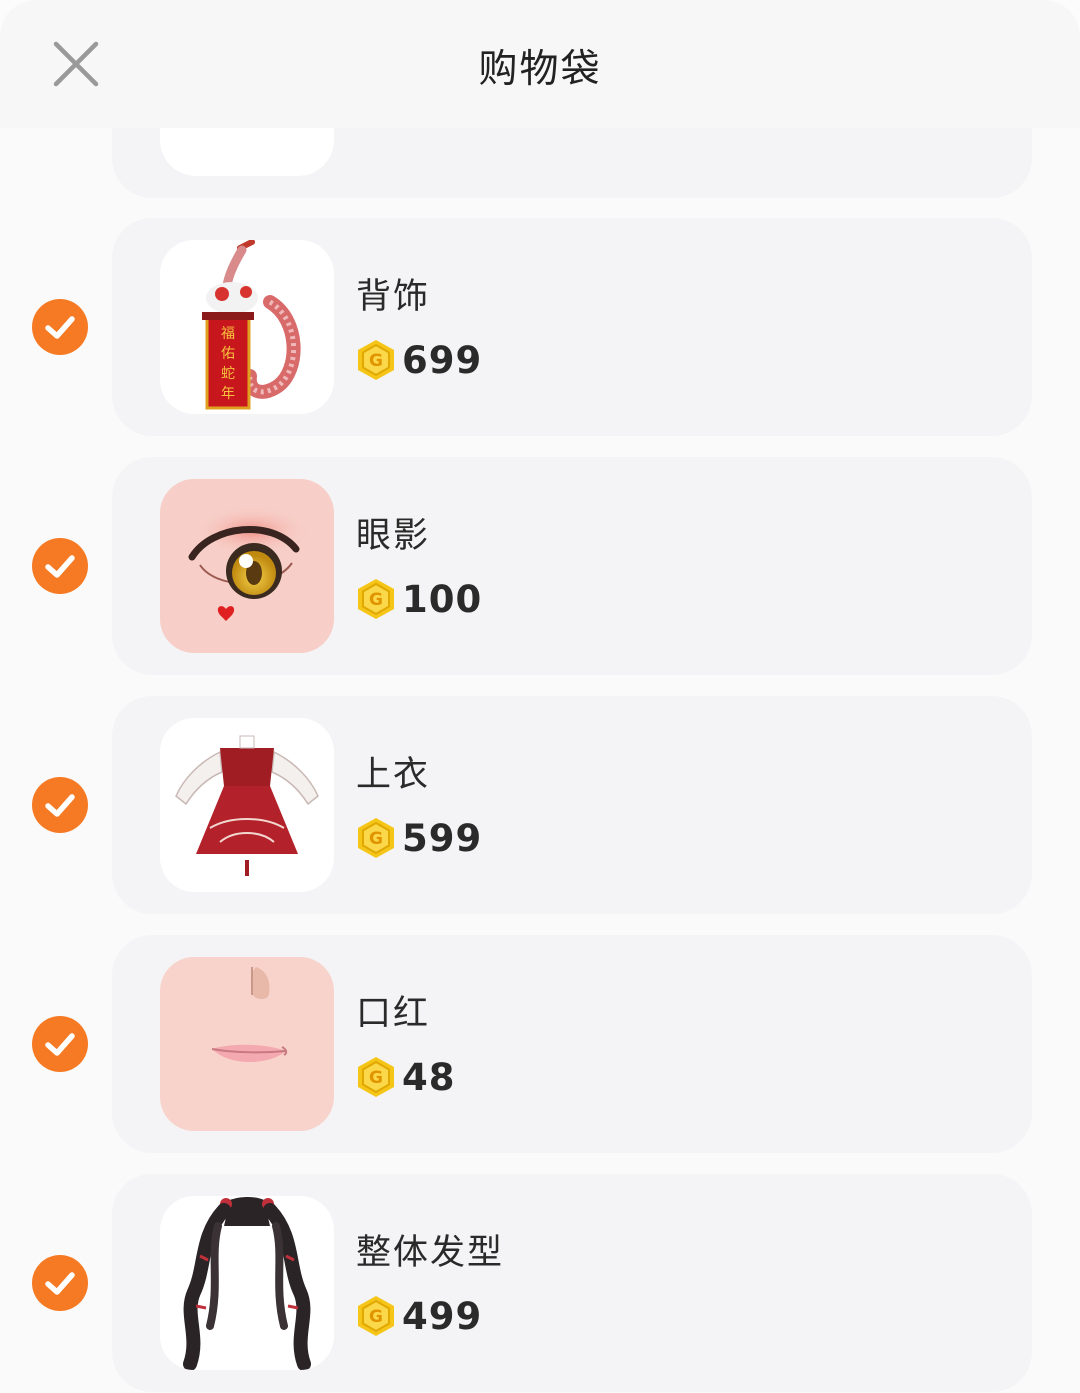 The width and height of the screenshot is (1080, 1393). What do you see at coordinates (228, 354) in the screenshot?
I see `charm-text-2: 佑` at bounding box center [228, 354].